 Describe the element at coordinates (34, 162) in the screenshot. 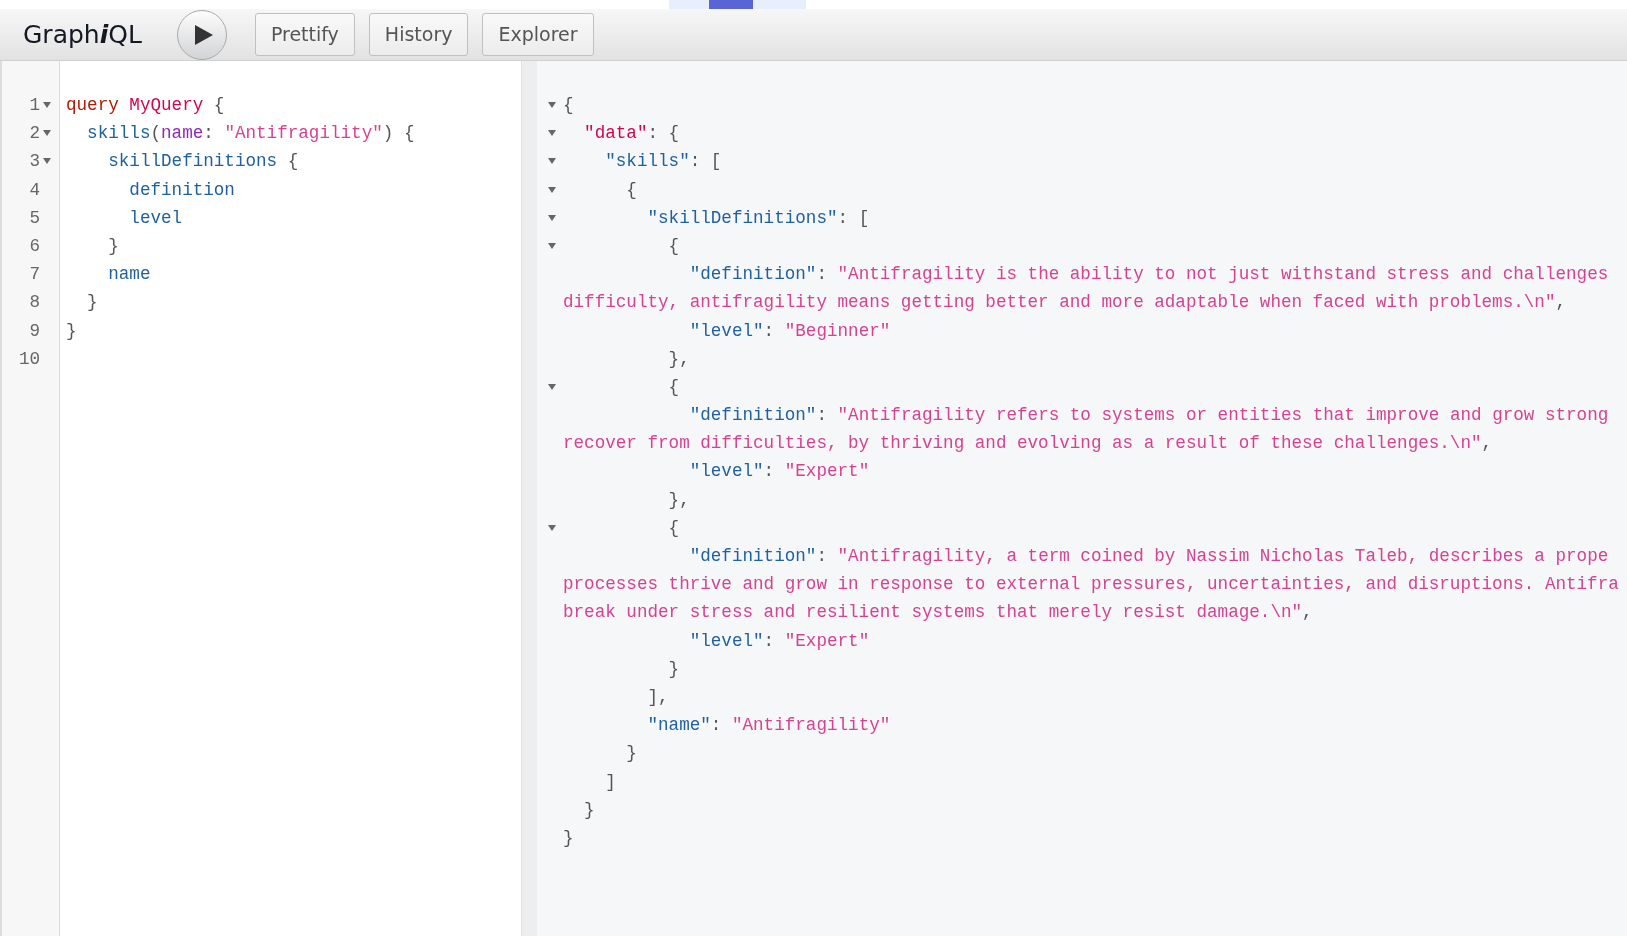

I see `line-number: 3` at that location.